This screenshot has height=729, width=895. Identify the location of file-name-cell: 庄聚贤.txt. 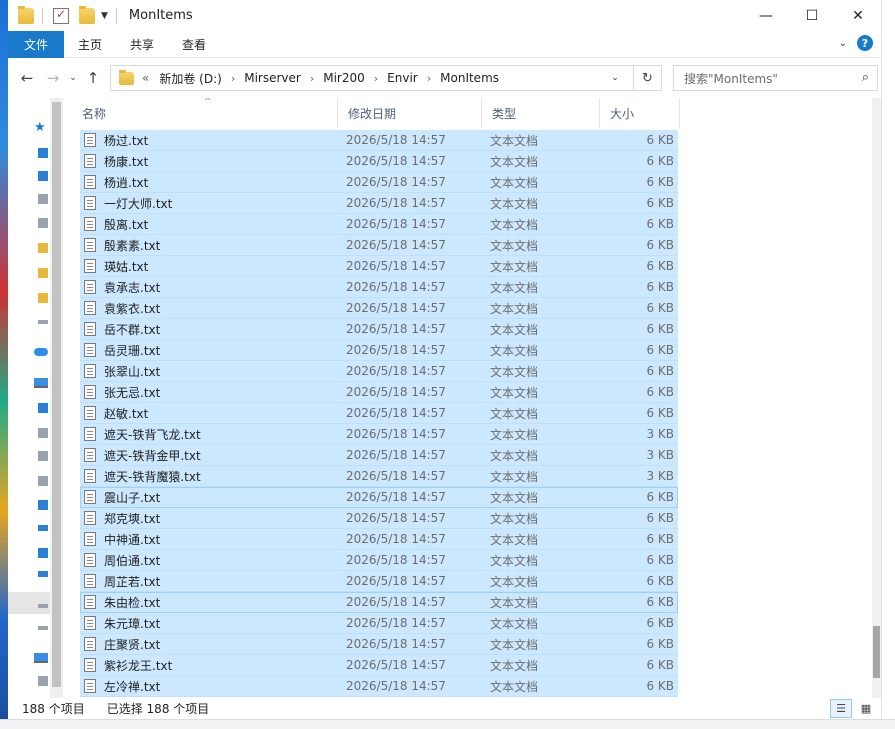
(209, 644).